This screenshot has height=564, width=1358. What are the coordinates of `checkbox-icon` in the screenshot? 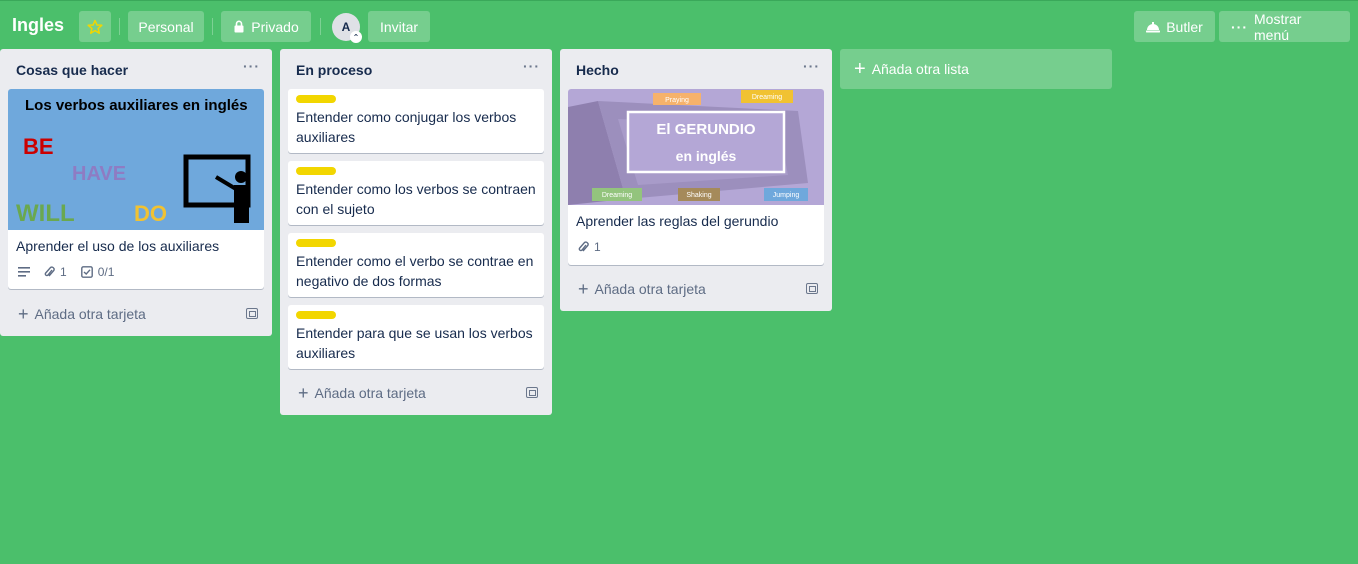 It's located at (86, 272).